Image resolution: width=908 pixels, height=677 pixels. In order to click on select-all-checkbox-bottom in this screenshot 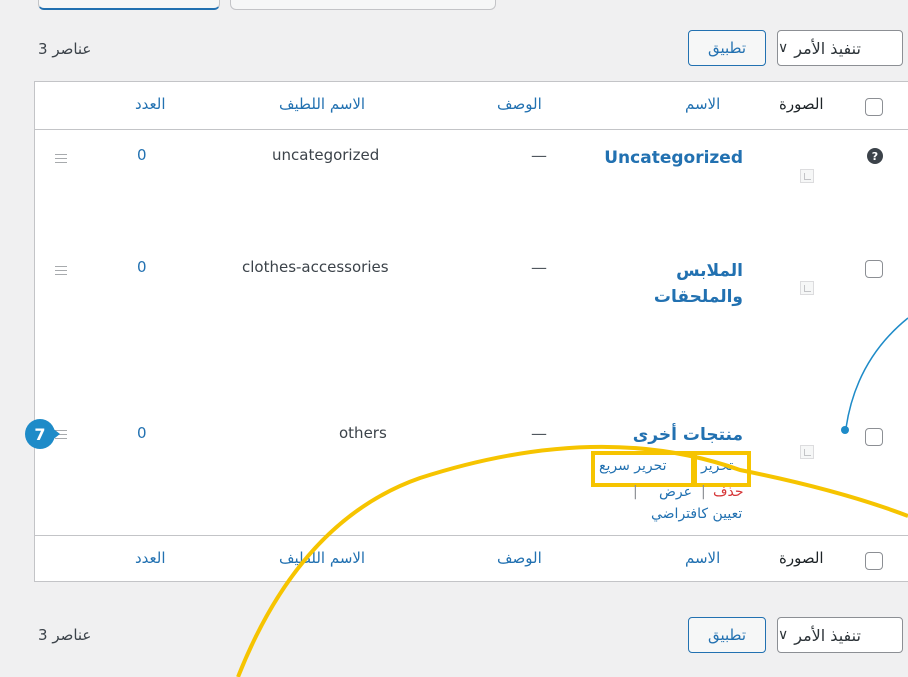, I will do `click(874, 561)`.